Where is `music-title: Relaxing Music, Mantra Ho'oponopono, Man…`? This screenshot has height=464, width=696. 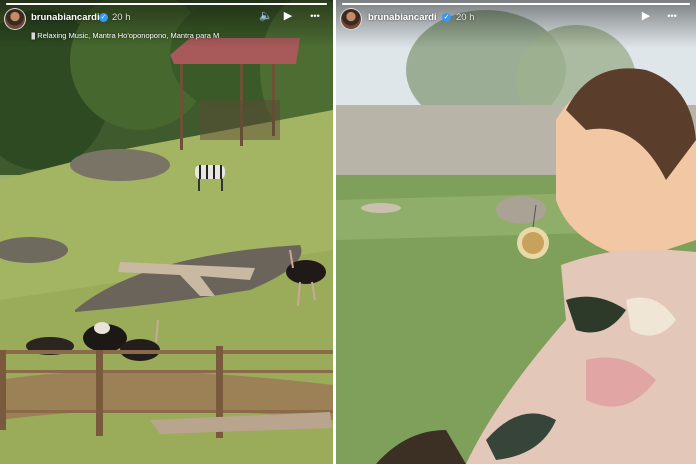
music-title: Relaxing Music, Mantra Ho'oponopono, Man… is located at coordinates (128, 35).